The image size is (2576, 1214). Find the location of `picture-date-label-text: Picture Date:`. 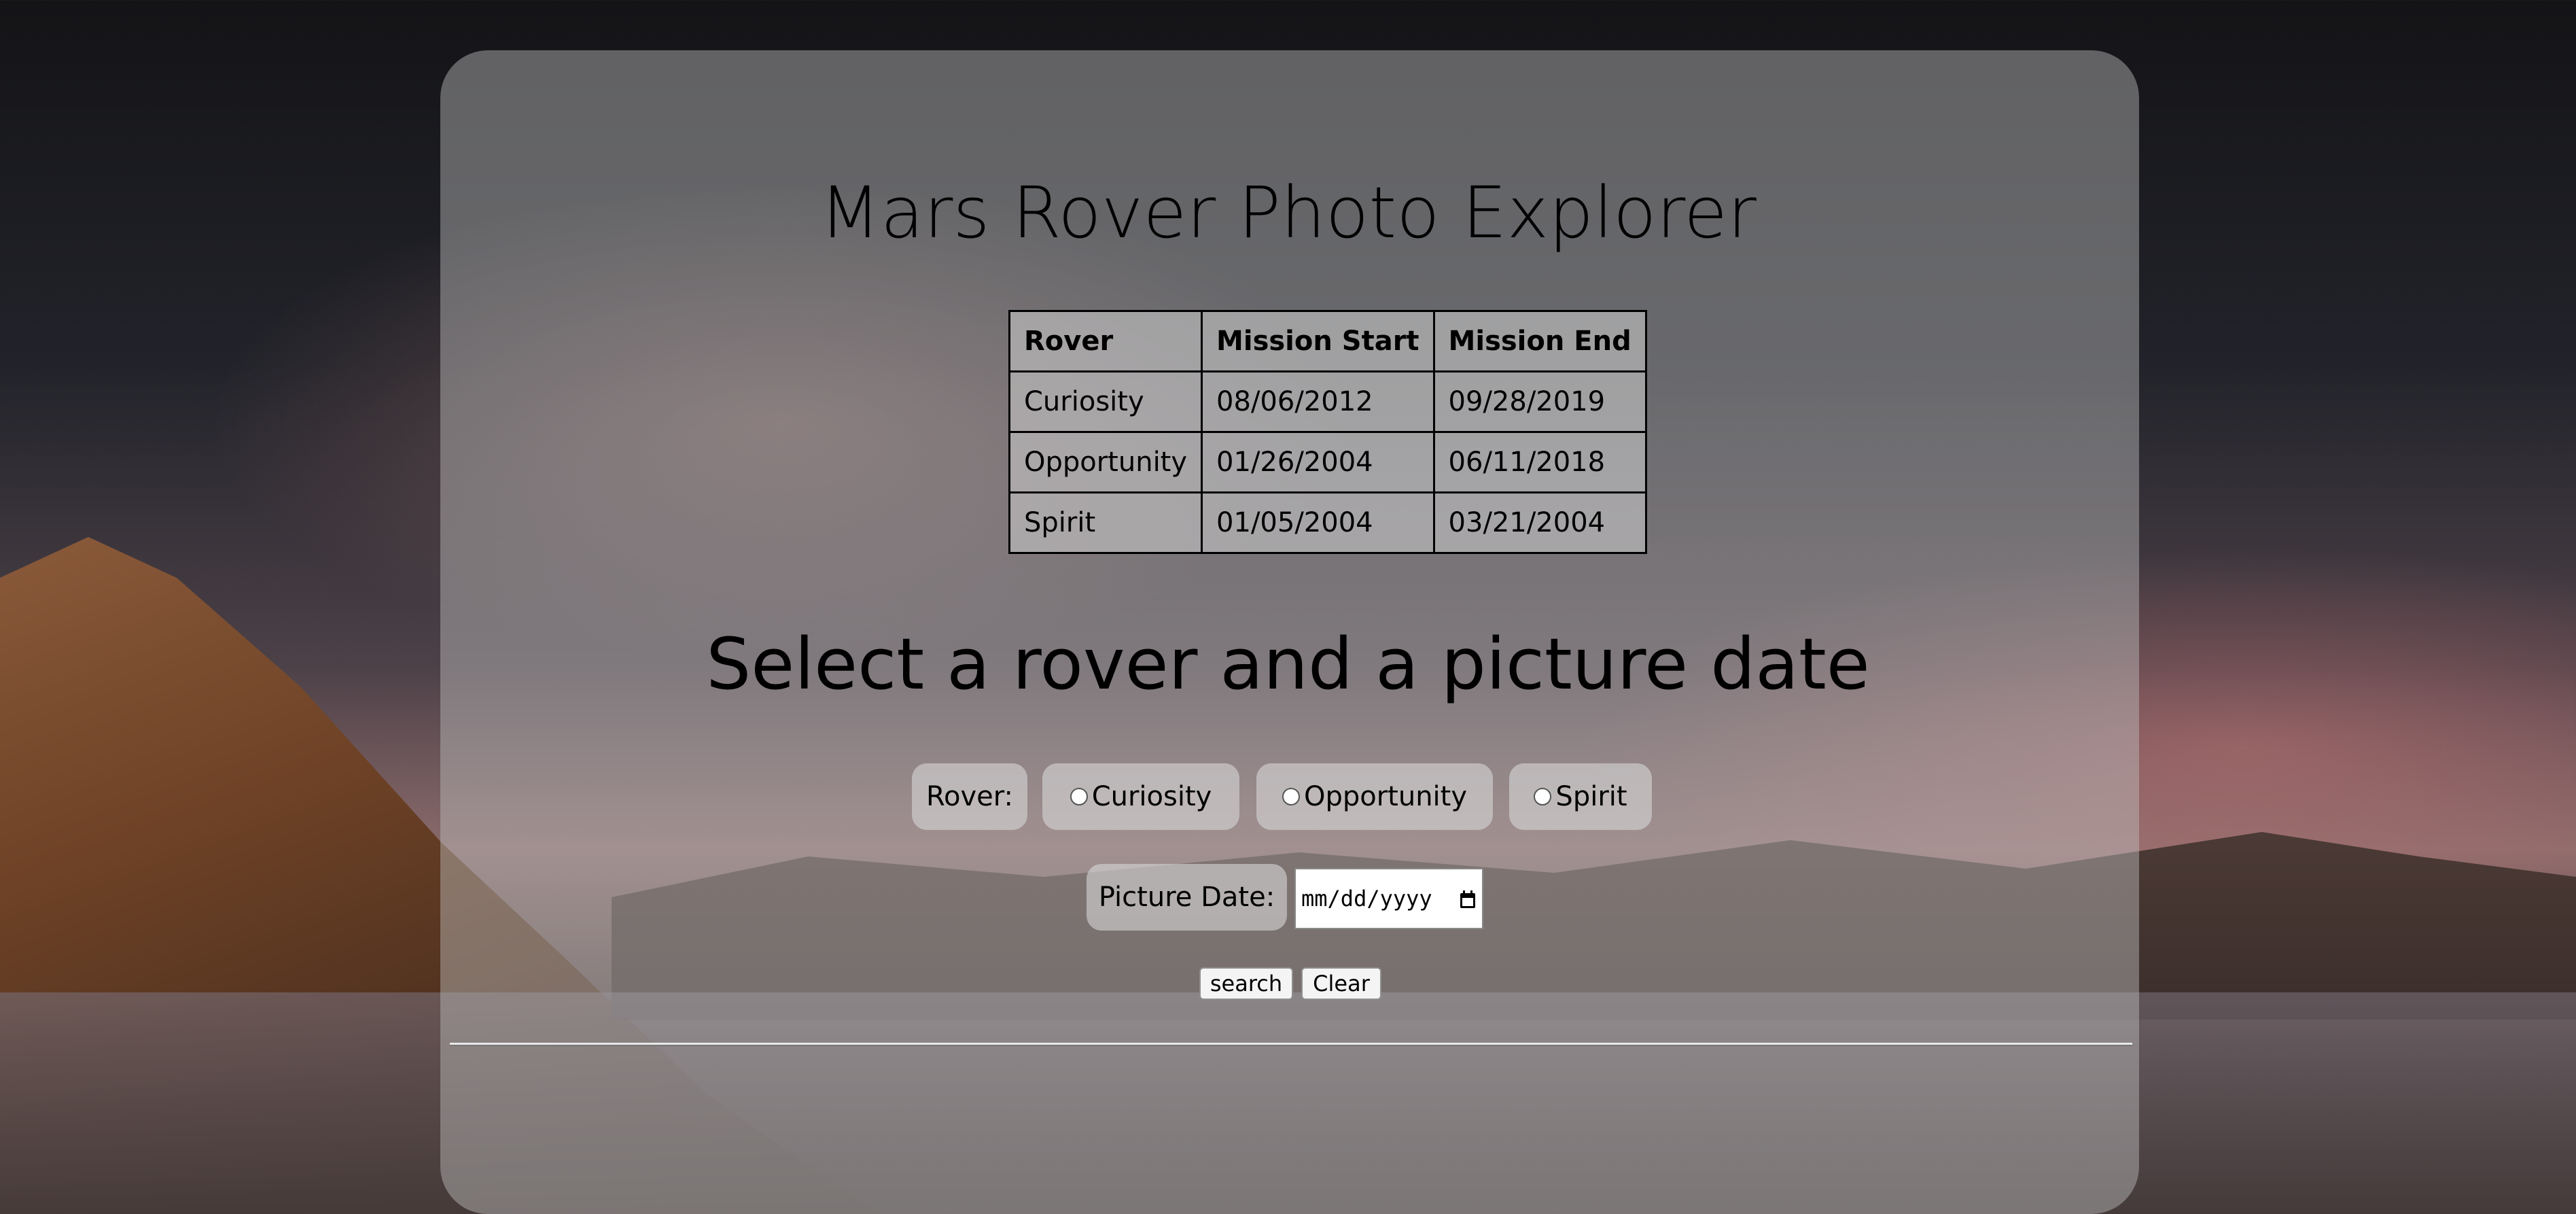

picture-date-label-text: Picture Date: is located at coordinates (1186, 897).